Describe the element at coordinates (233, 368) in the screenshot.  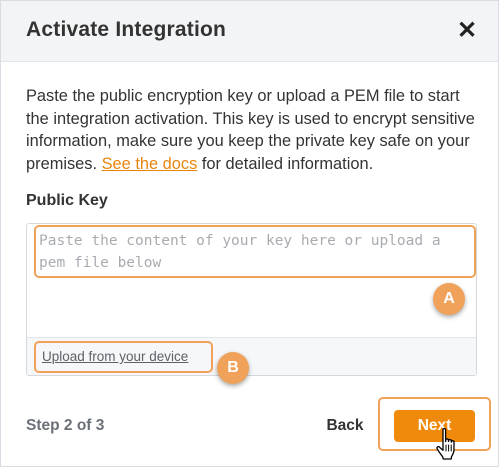
I see `annotation-badge-b: B` at that location.